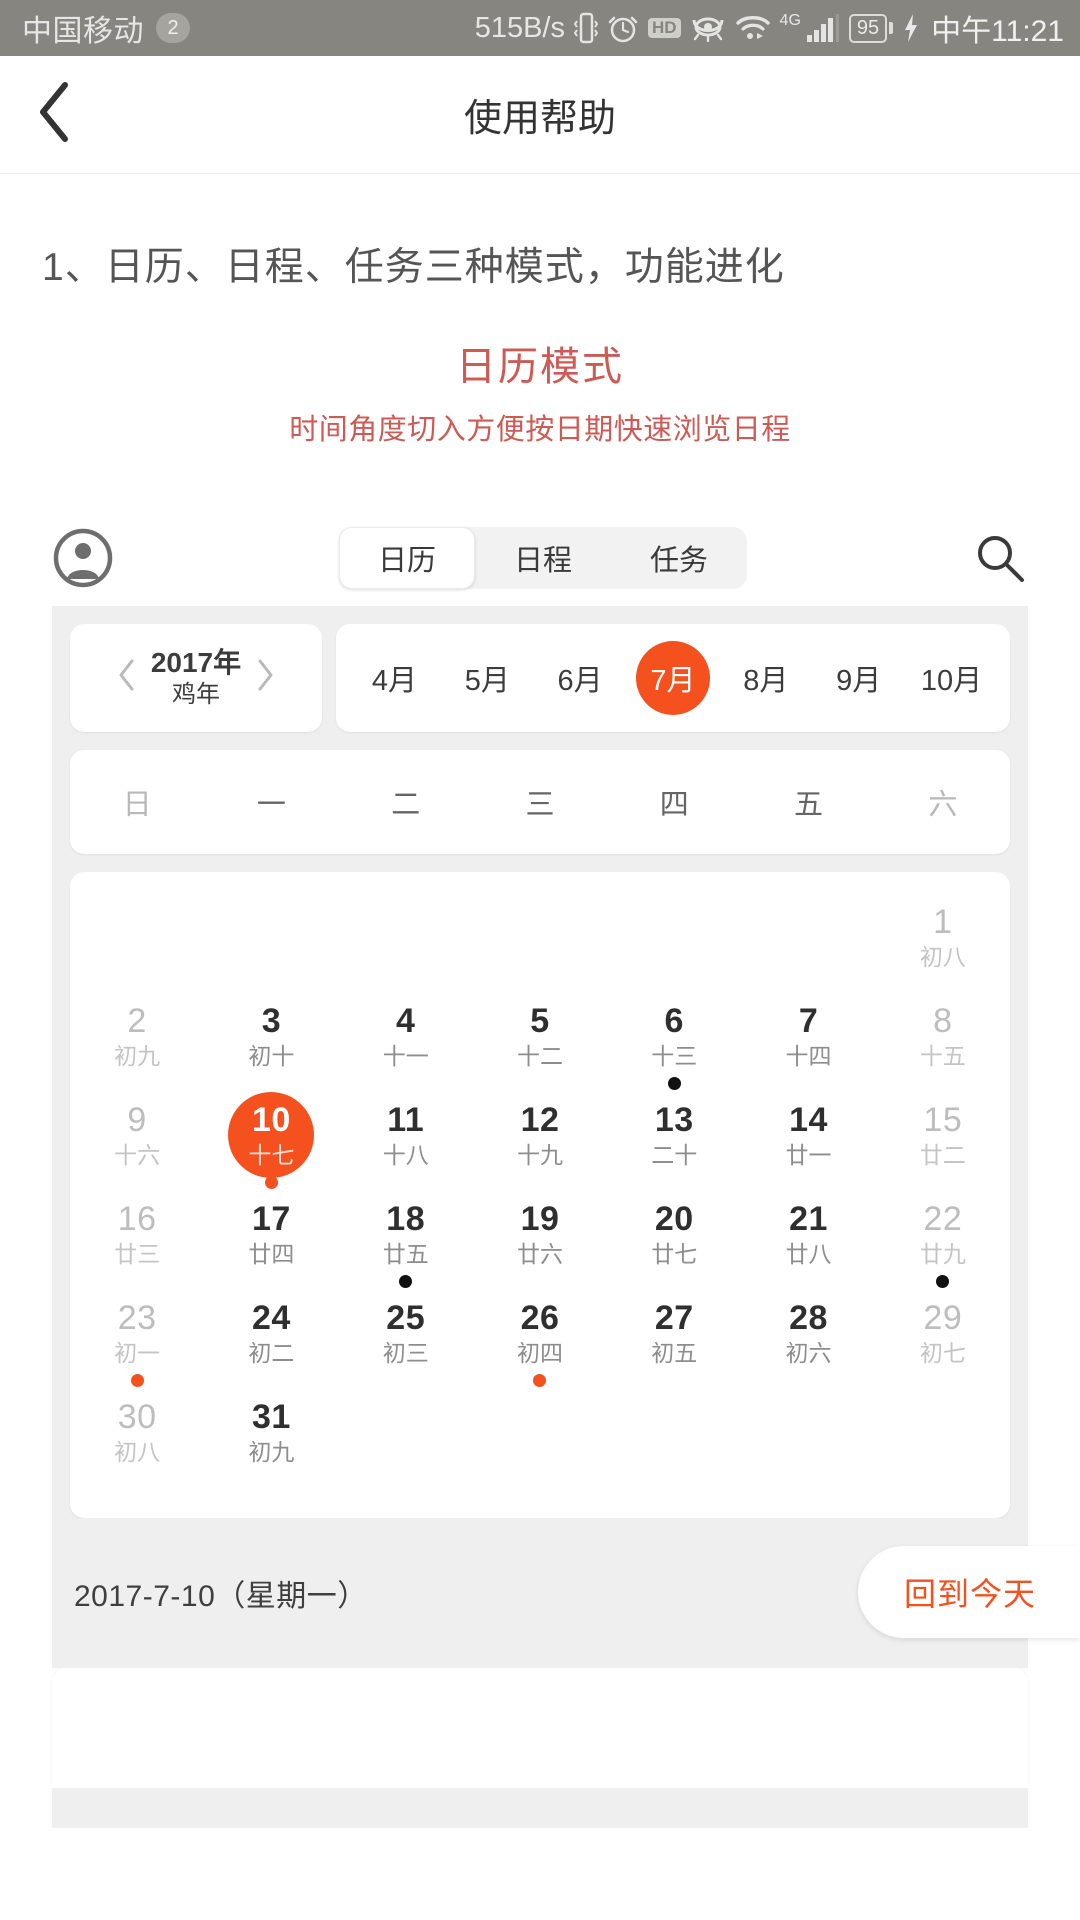 The image size is (1080, 1920). I want to click on day-circle: 12 十九, so click(540, 1135).